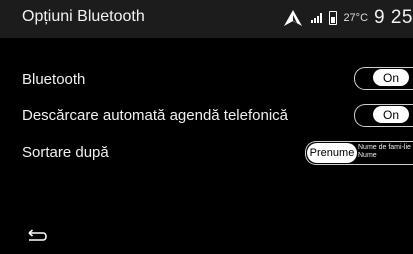 This screenshot has width=413, height=254. What do you see at coordinates (385, 152) in the screenshot?
I see `sort-option-last-name: Nume de fami-lie Nume` at bounding box center [385, 152].